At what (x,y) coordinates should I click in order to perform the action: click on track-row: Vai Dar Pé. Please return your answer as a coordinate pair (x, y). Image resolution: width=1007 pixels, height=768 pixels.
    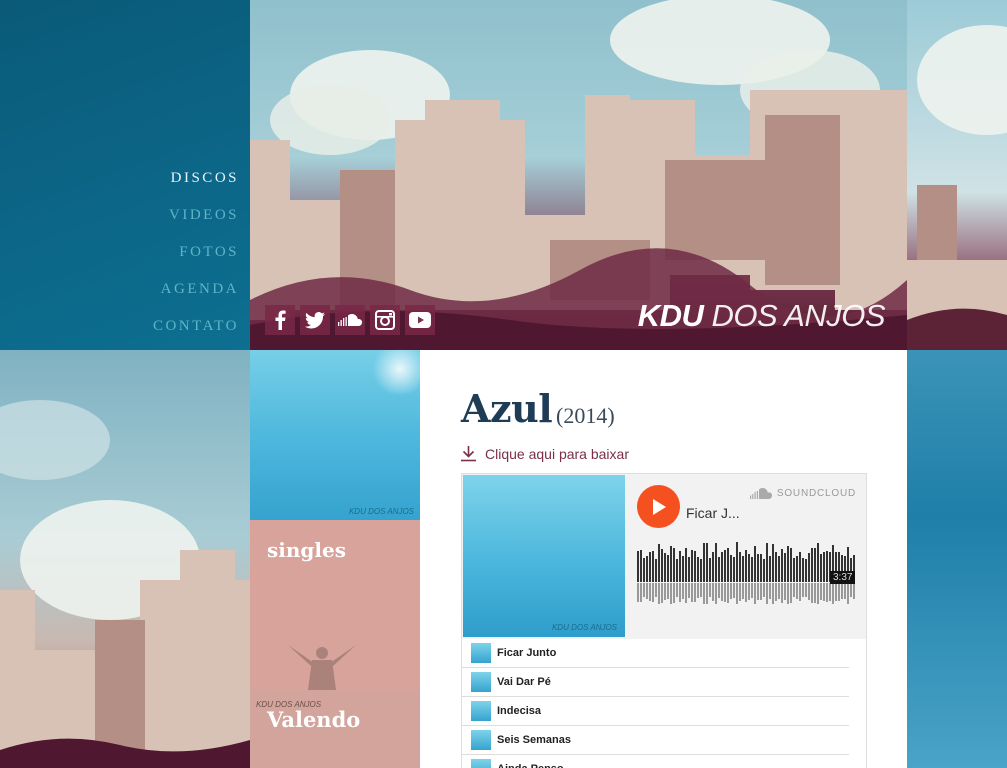
    Looking at the image, I should click on (655, 682).